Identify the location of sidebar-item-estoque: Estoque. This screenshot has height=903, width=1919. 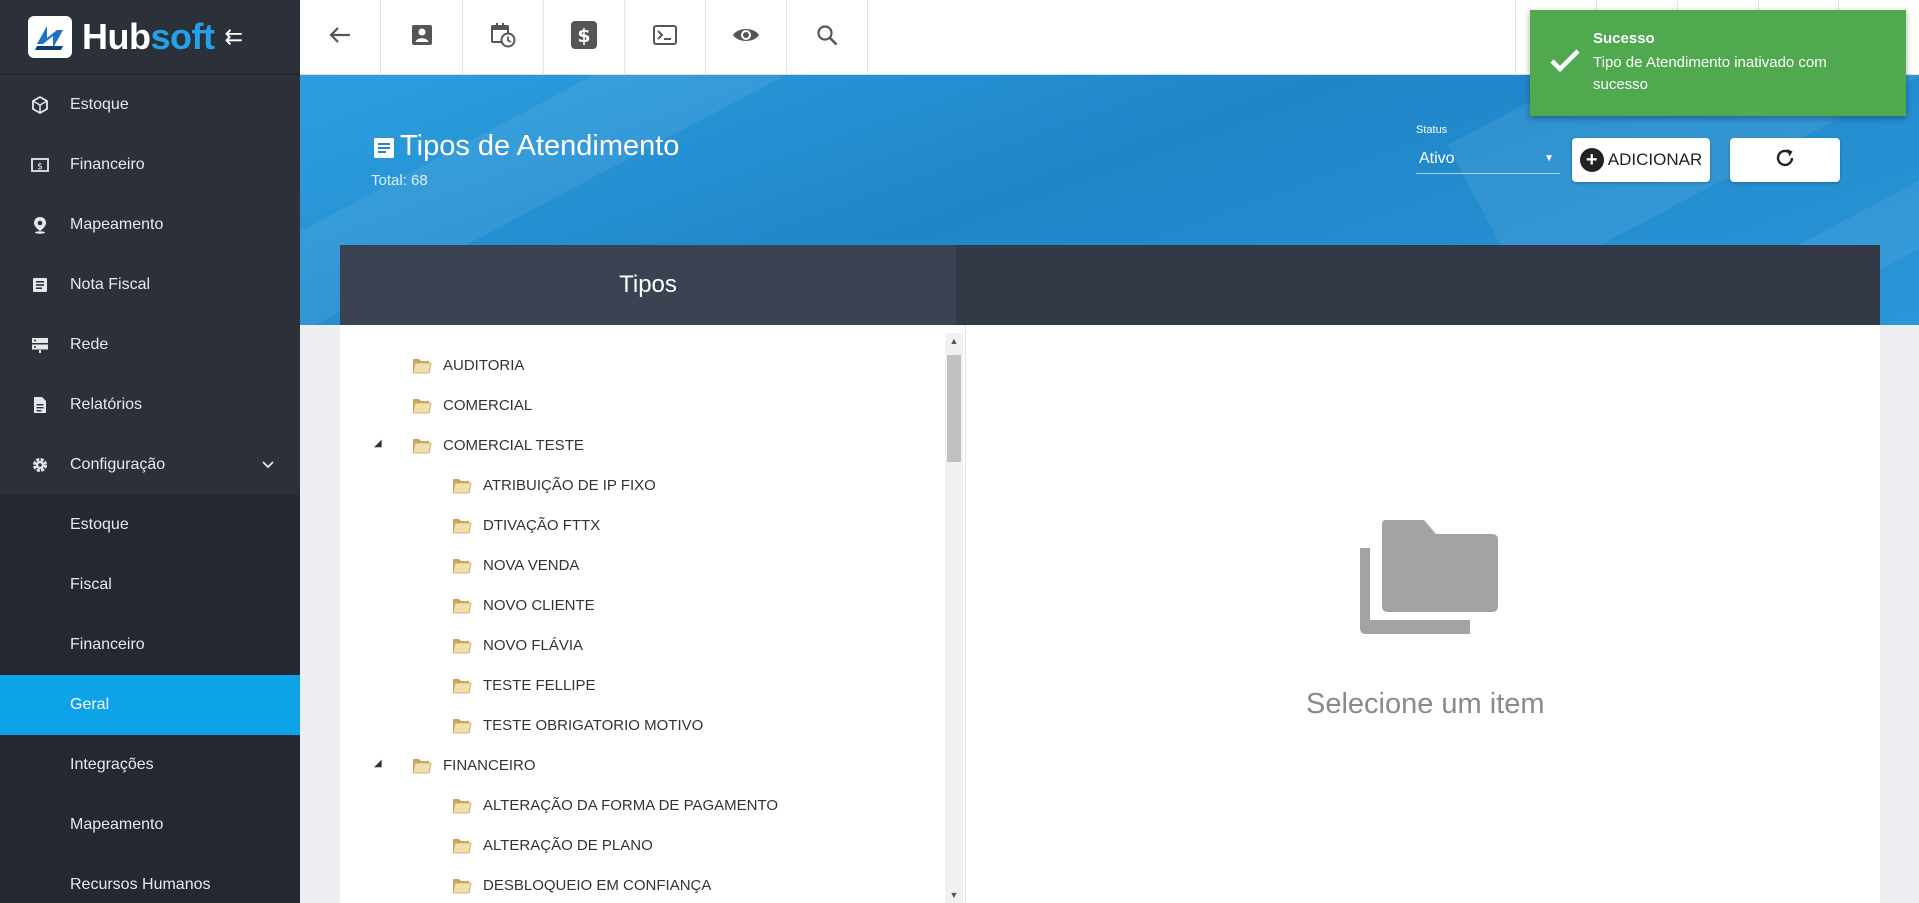
(150, 105).